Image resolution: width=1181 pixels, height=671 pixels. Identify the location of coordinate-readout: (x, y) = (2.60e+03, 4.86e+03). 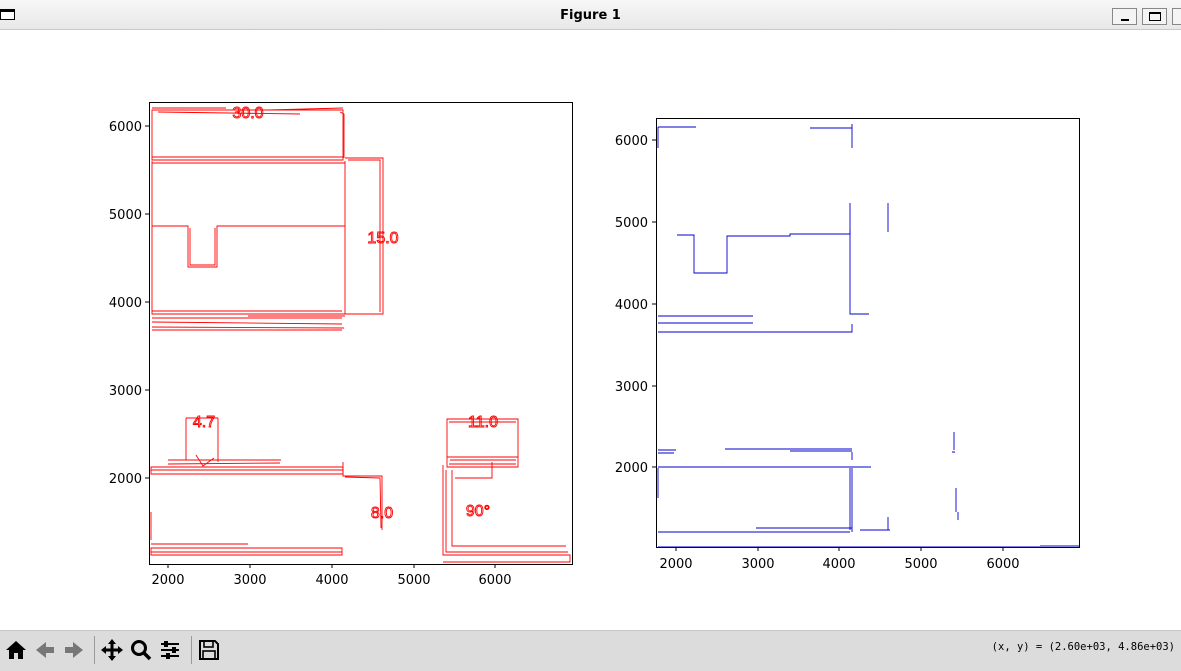
(1083, 647).